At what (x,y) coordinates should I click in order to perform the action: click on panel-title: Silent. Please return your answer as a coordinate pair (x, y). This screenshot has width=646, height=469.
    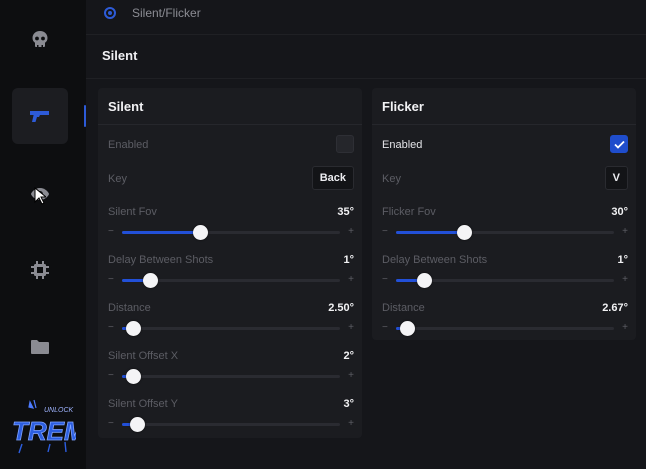
    Looking at the image, I should click on (230, 106).